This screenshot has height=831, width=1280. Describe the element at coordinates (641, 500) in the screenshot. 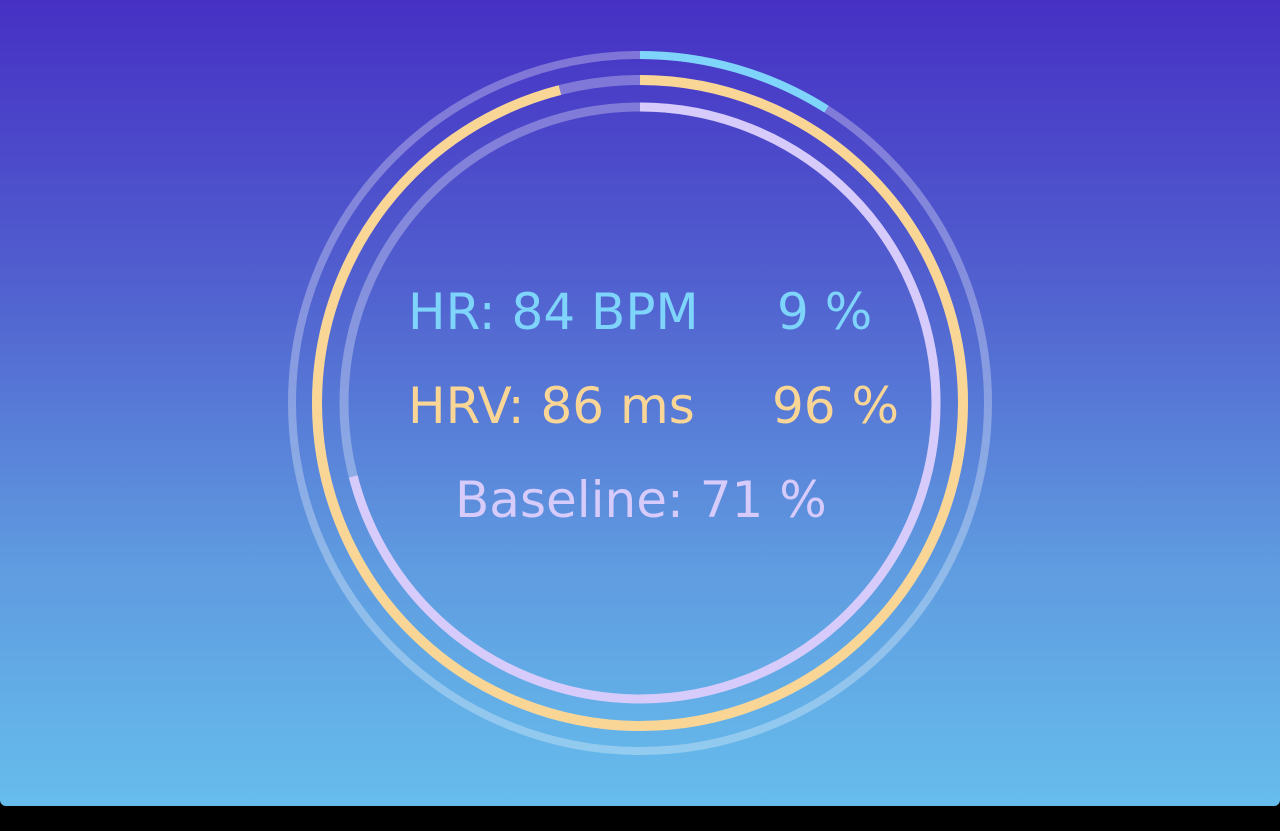

I see `baseline-label: Baseline: 71 %` at that location.